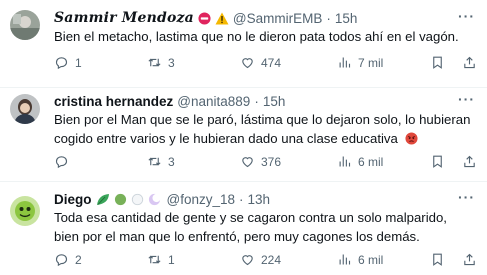 This screenshot has height=275, width=487. What do you see at coordinates (204, 18) in the screenshot?
I see `no-entry-icon` at bounding box center [204, 18].